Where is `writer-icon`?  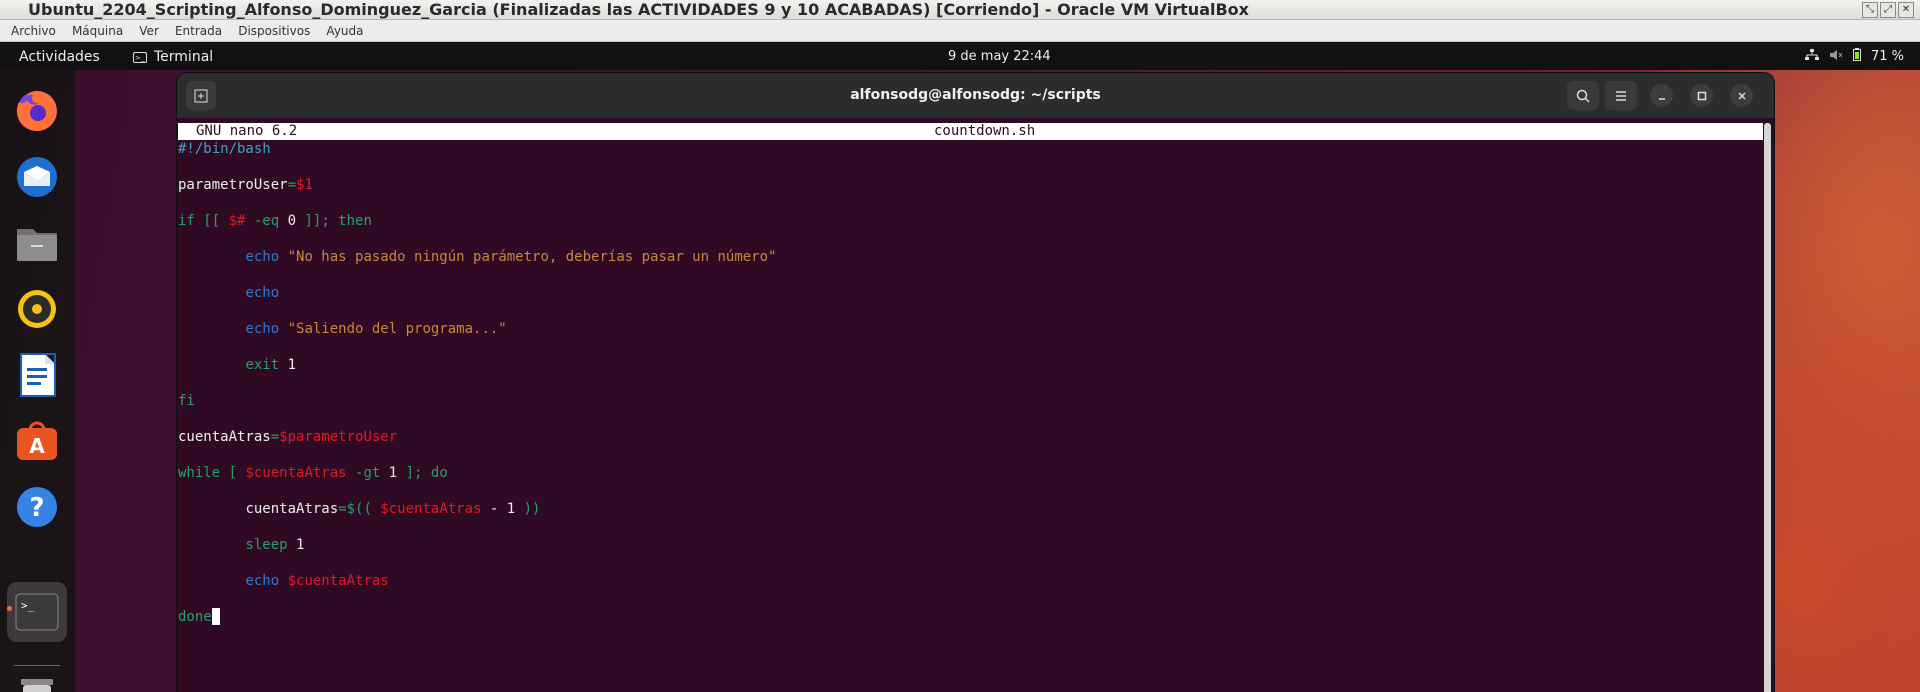
writer-icon is located at coordinates (37, 375).